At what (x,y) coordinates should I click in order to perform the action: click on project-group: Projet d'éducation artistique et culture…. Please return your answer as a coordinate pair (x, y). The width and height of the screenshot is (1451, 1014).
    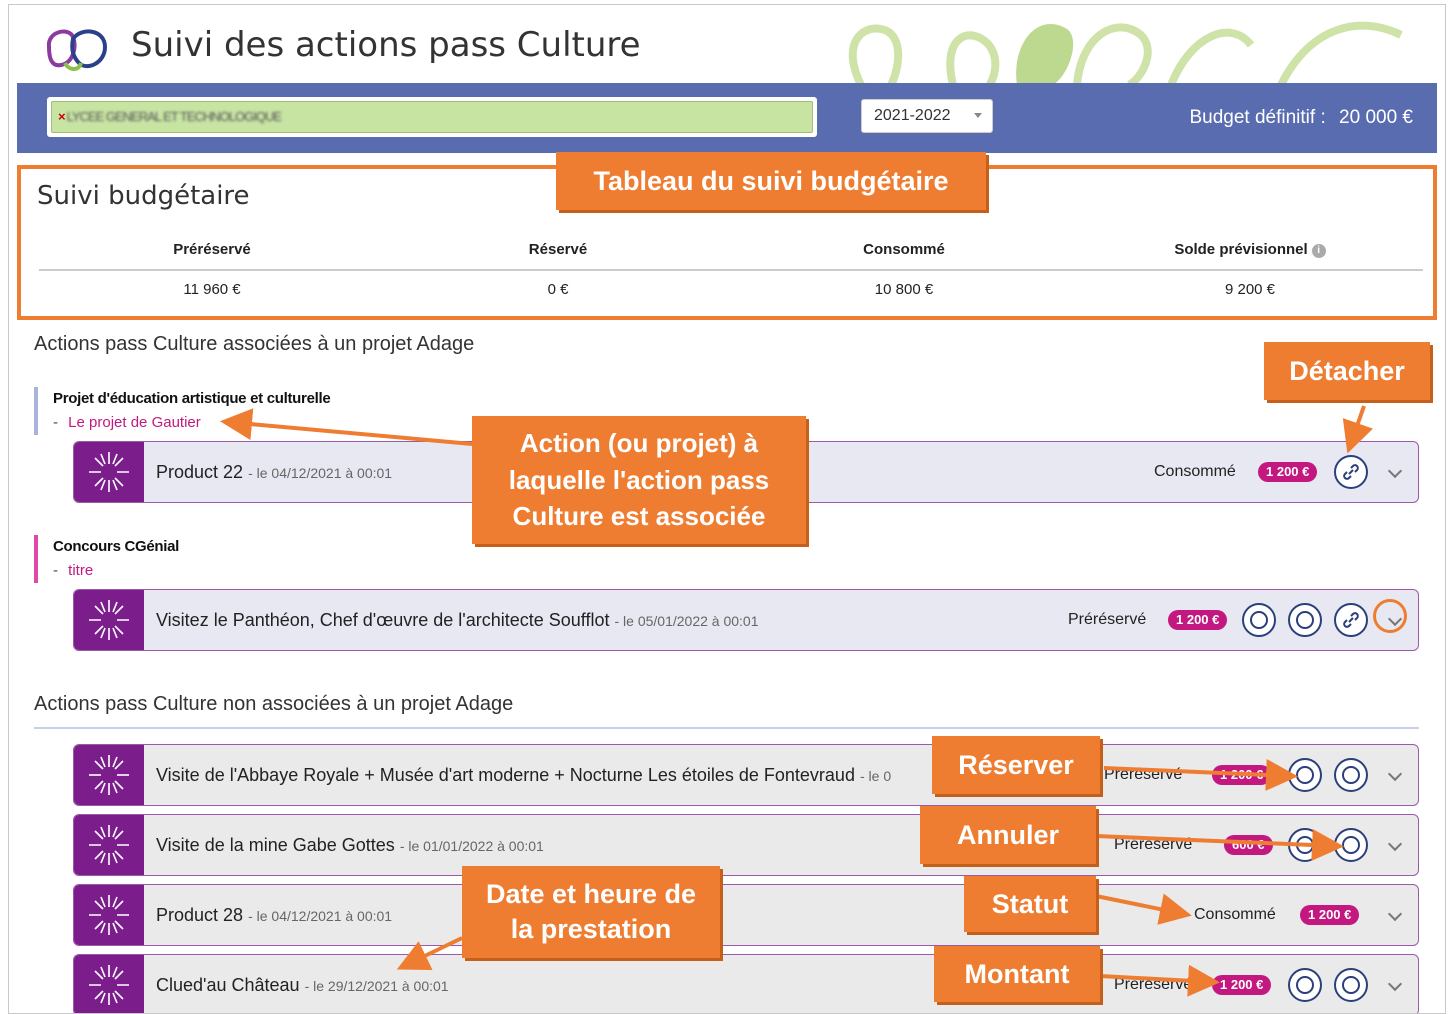
    Looking at the image, I should click on (182, 411).